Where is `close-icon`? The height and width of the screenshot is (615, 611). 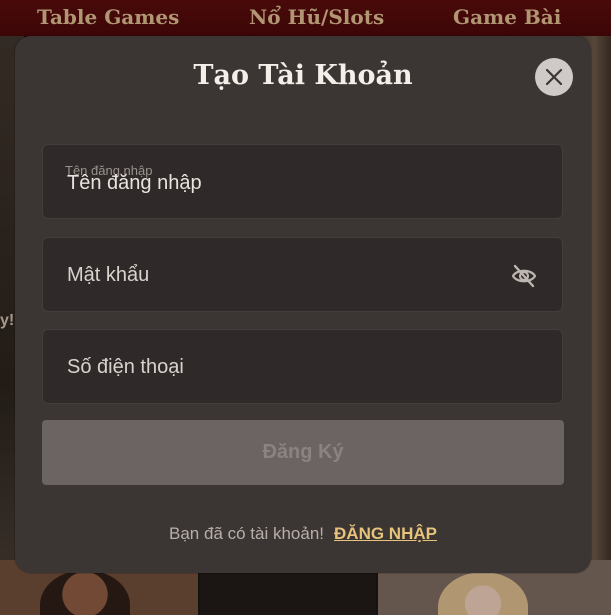 close-icon is located at coordinates (554, 77).